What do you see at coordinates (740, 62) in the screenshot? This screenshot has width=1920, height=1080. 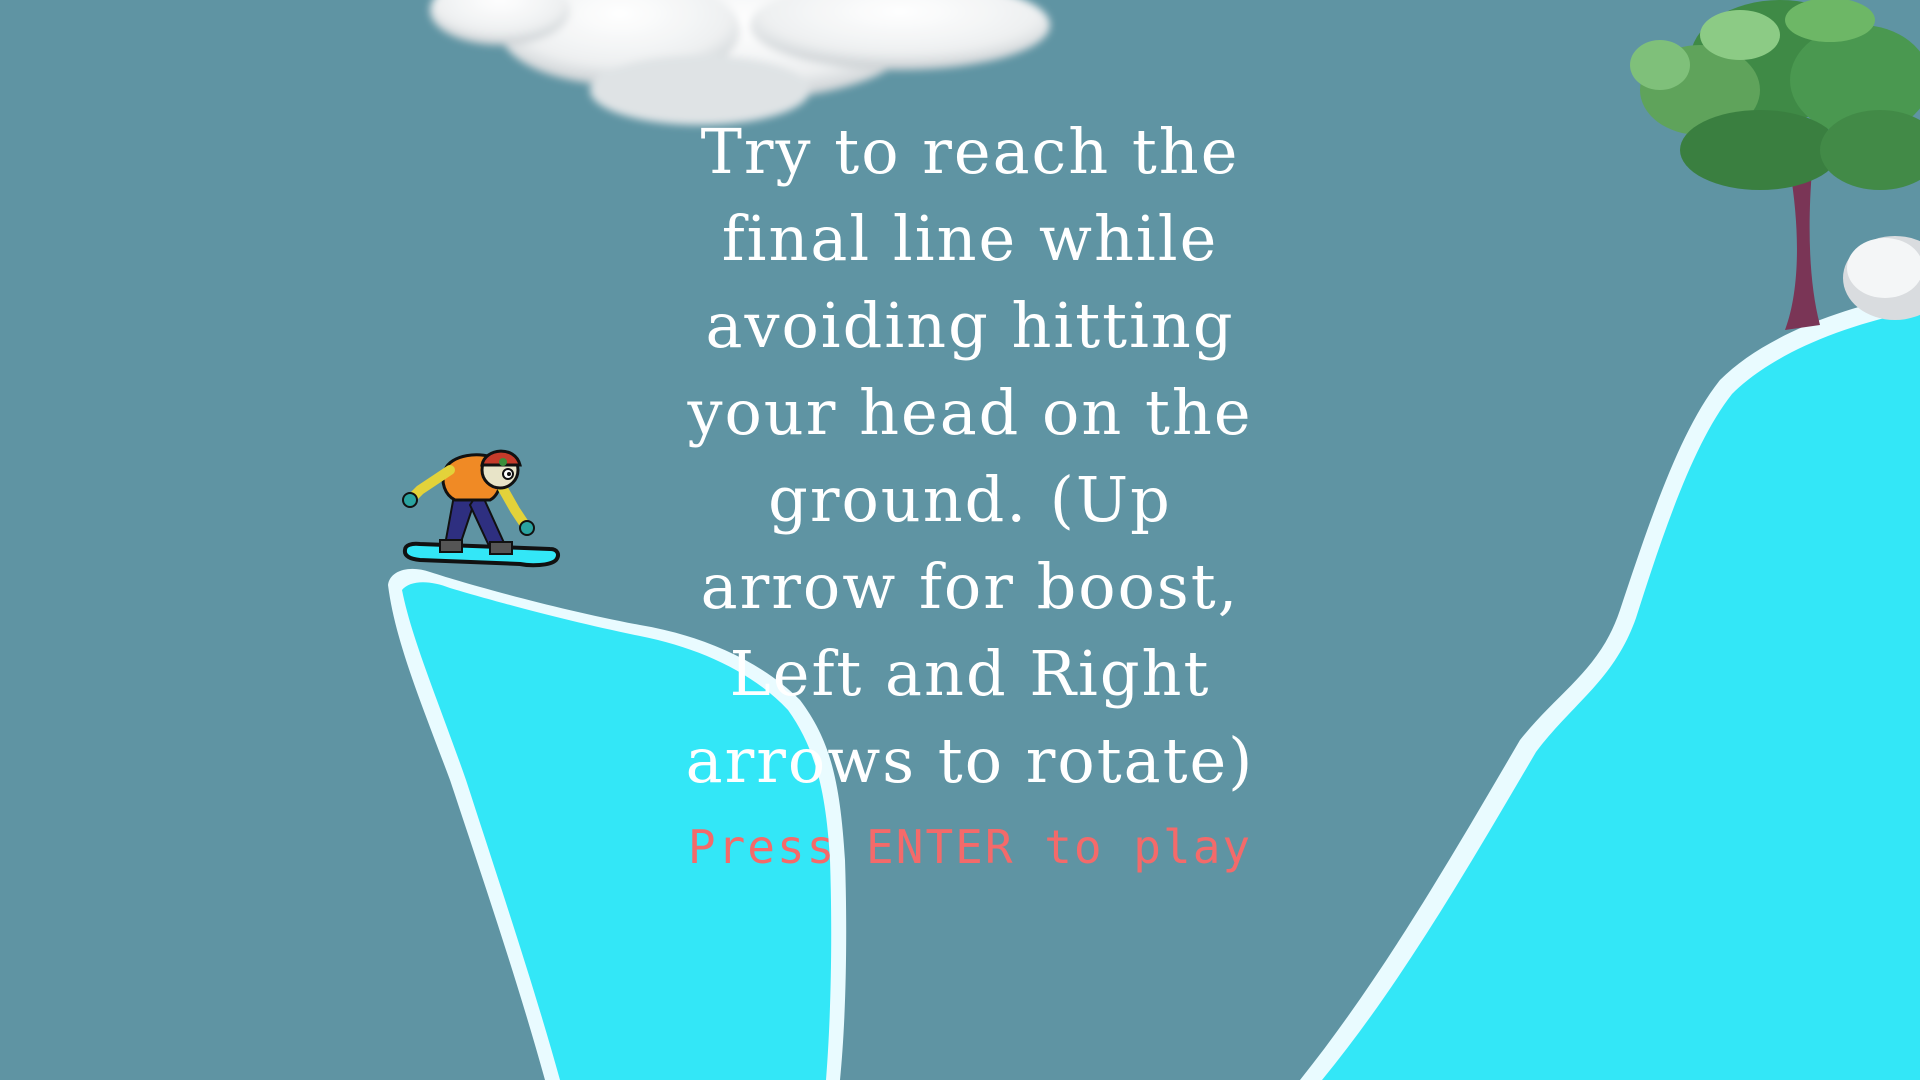 I see `cloud-icon` at bounding box center [740, 62].